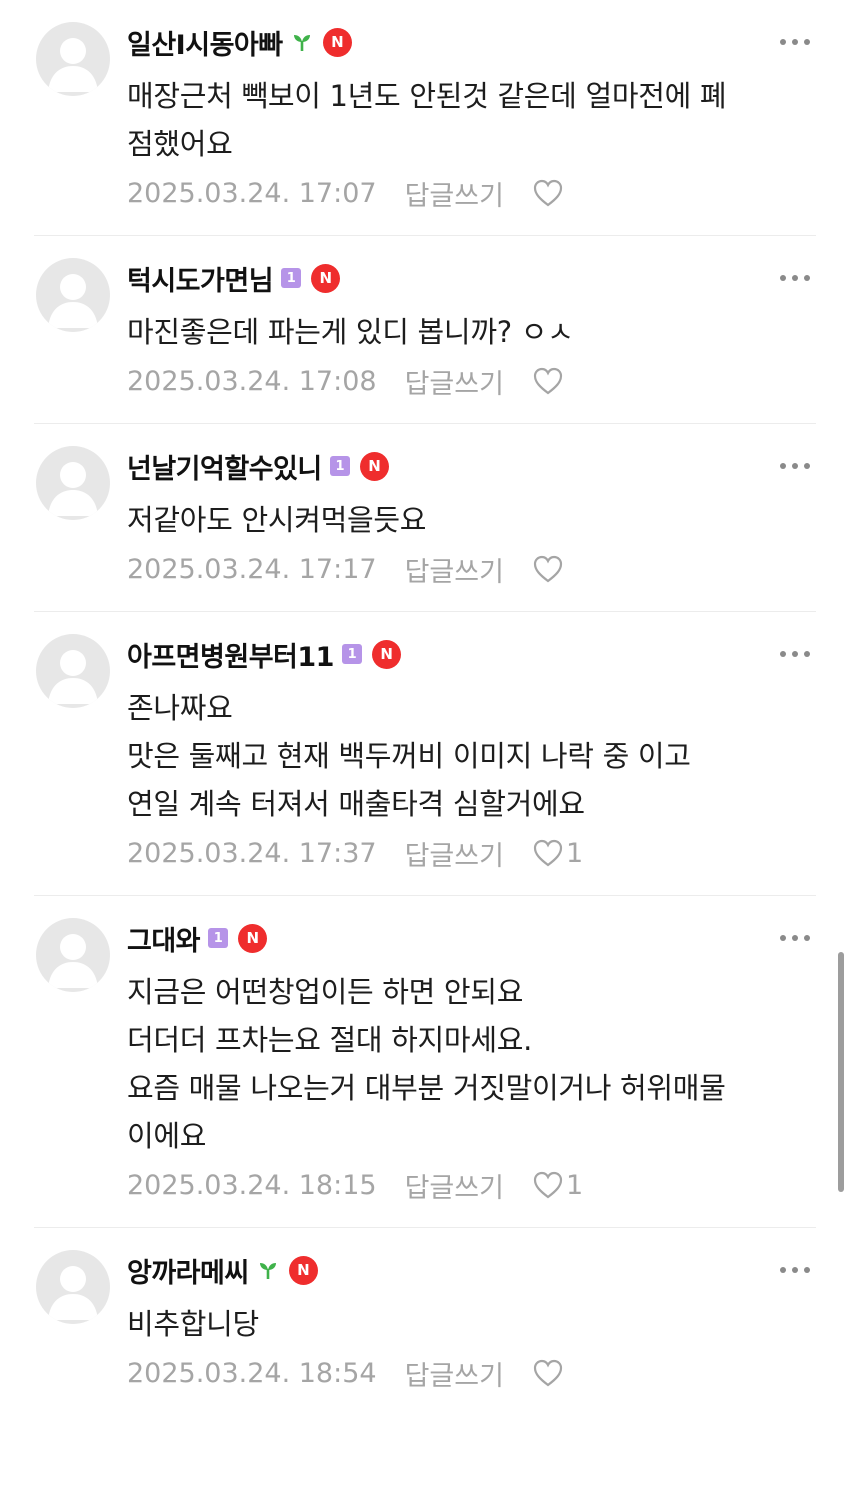 This screenshot has width=850, height=1504. Describe the element at coordinates (458, 1324) in the screenshot. I see `comment-text: 비추합니당` at that location.